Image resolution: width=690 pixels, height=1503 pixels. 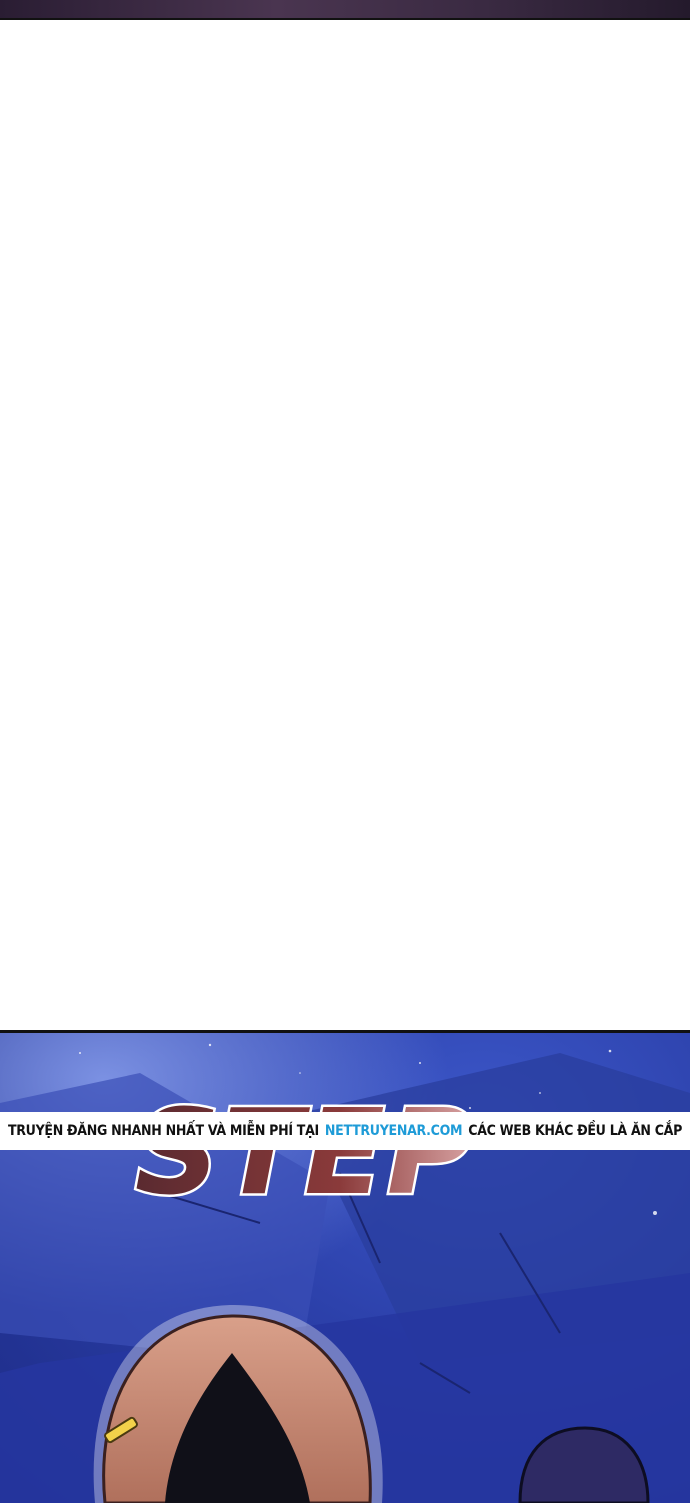 I want to click on banner-site-link: NETTRUYENAR.COM, so click(x=394, y=1131).